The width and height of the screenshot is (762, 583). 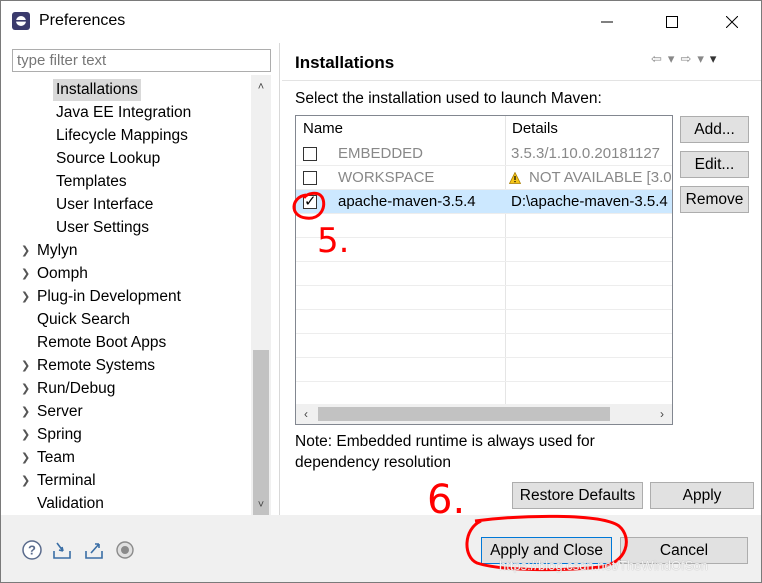 I want to click on annotation-step-6: 6., so click(x=446, y=500).